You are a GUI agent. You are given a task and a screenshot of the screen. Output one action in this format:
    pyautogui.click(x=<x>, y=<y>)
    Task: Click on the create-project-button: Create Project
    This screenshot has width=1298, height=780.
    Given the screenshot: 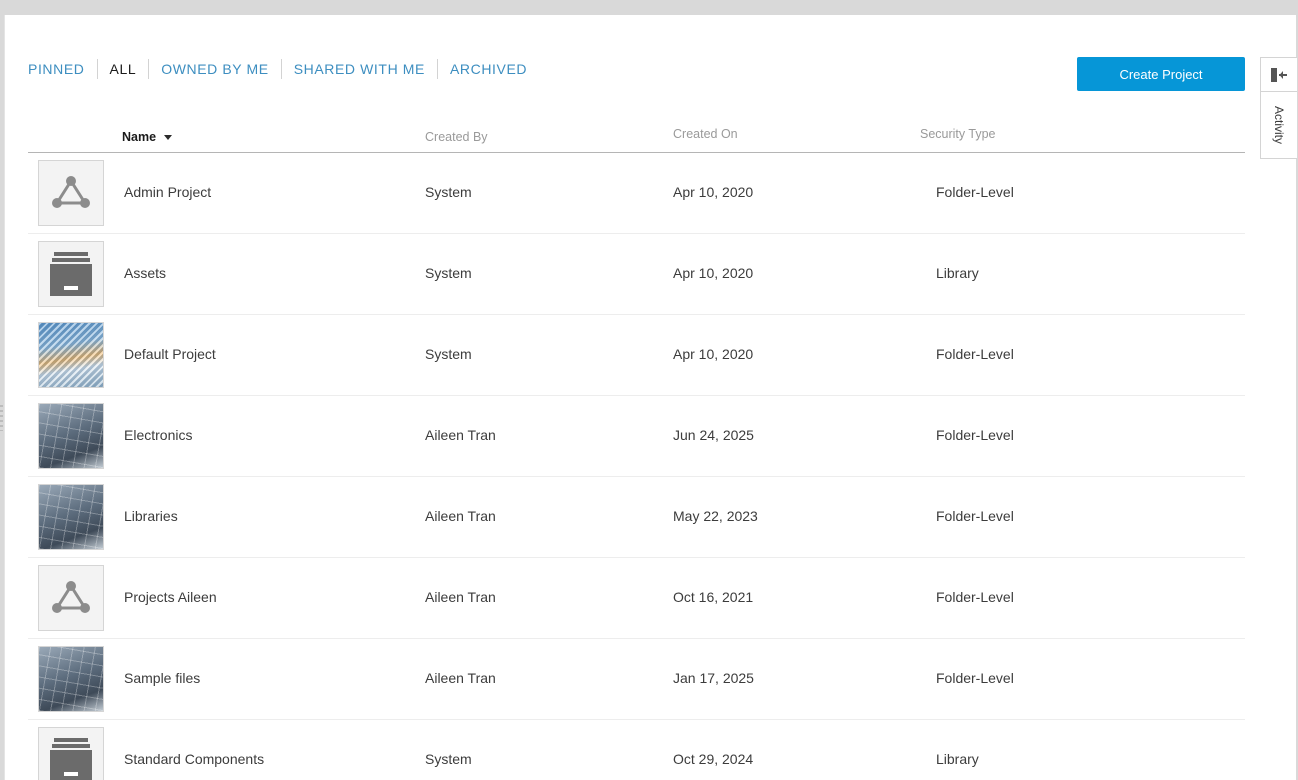 What is the action you would take?
    pyautogui.click(x=1161, y=74)
    